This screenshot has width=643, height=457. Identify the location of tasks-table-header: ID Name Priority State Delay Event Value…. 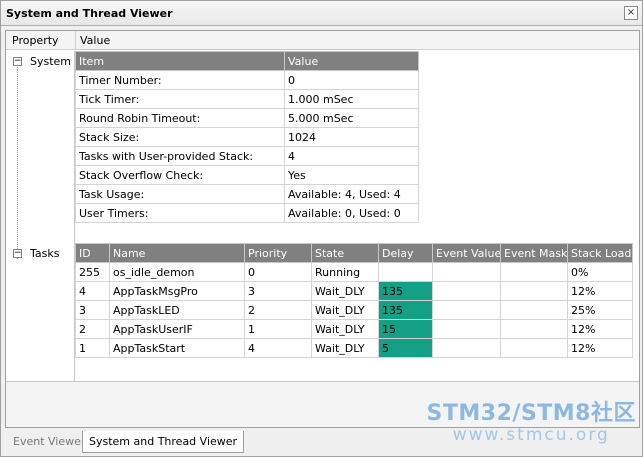
(354, 253).